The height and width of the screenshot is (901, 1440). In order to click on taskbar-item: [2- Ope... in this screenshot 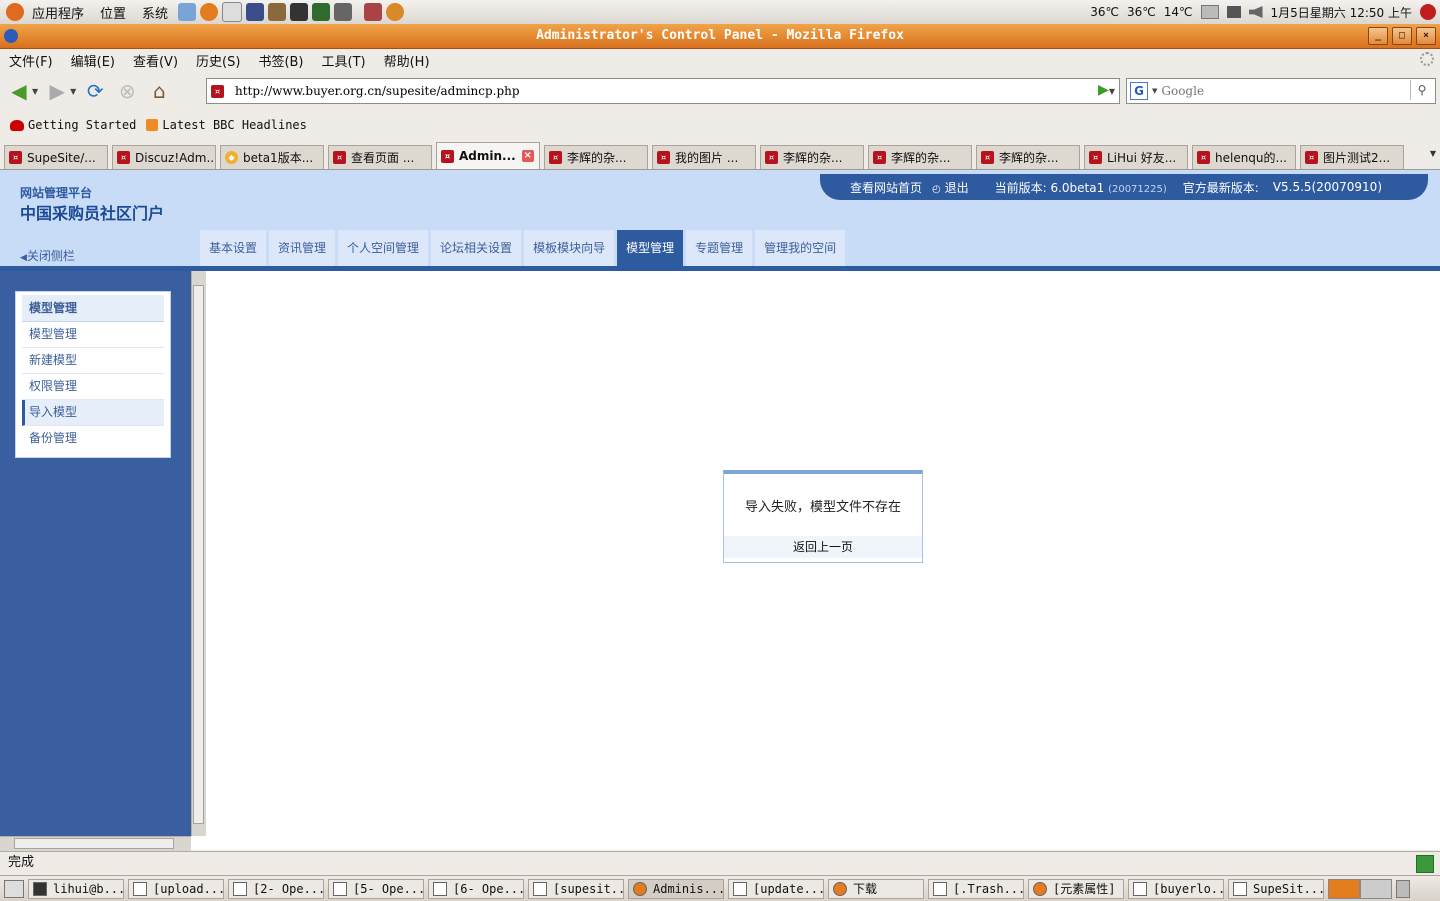, I will do `click(276, 888)`.